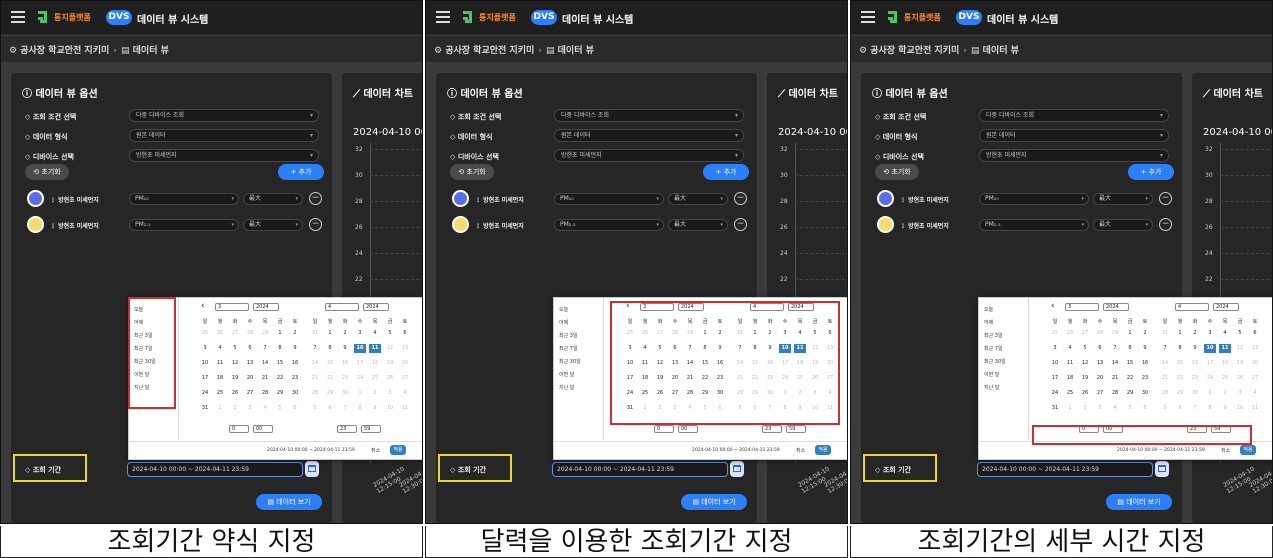 Image resolution: width=1273 pixels, height=558 pixels. What do you see at coordinates (345, 393) in the screenshot?
I see `calendar-day: 30` at bounding box center [345, 393].